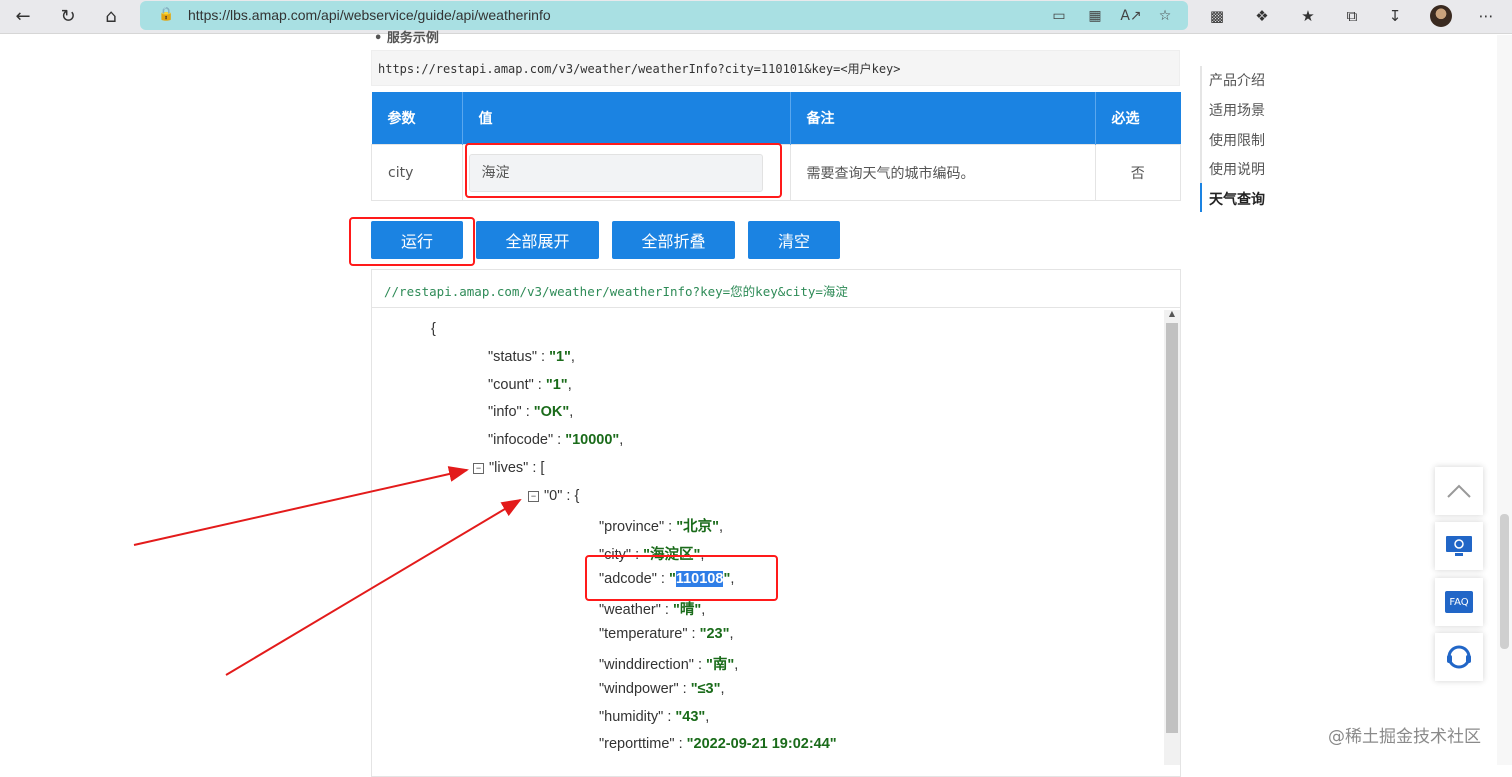 The width and height of the screenshot is (1512, 777). Describe the element at coordinates (301, 506) in the screenshot. I see `annotation-arrow-lives` at that location.